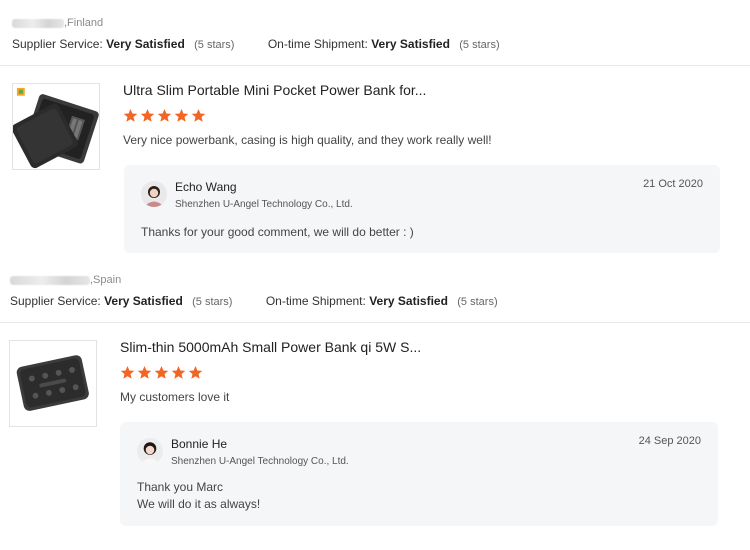 Image resolution: width=750 pixels, height=550 pixels. I want to click on buyer-info: ,Spain, so click(65, 280).